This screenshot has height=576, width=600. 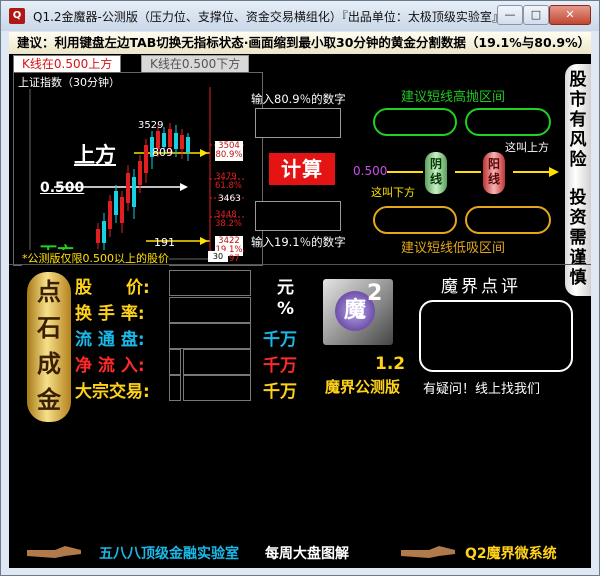 I want to click on risk-char-6: 投, so click(x=578, y=198).